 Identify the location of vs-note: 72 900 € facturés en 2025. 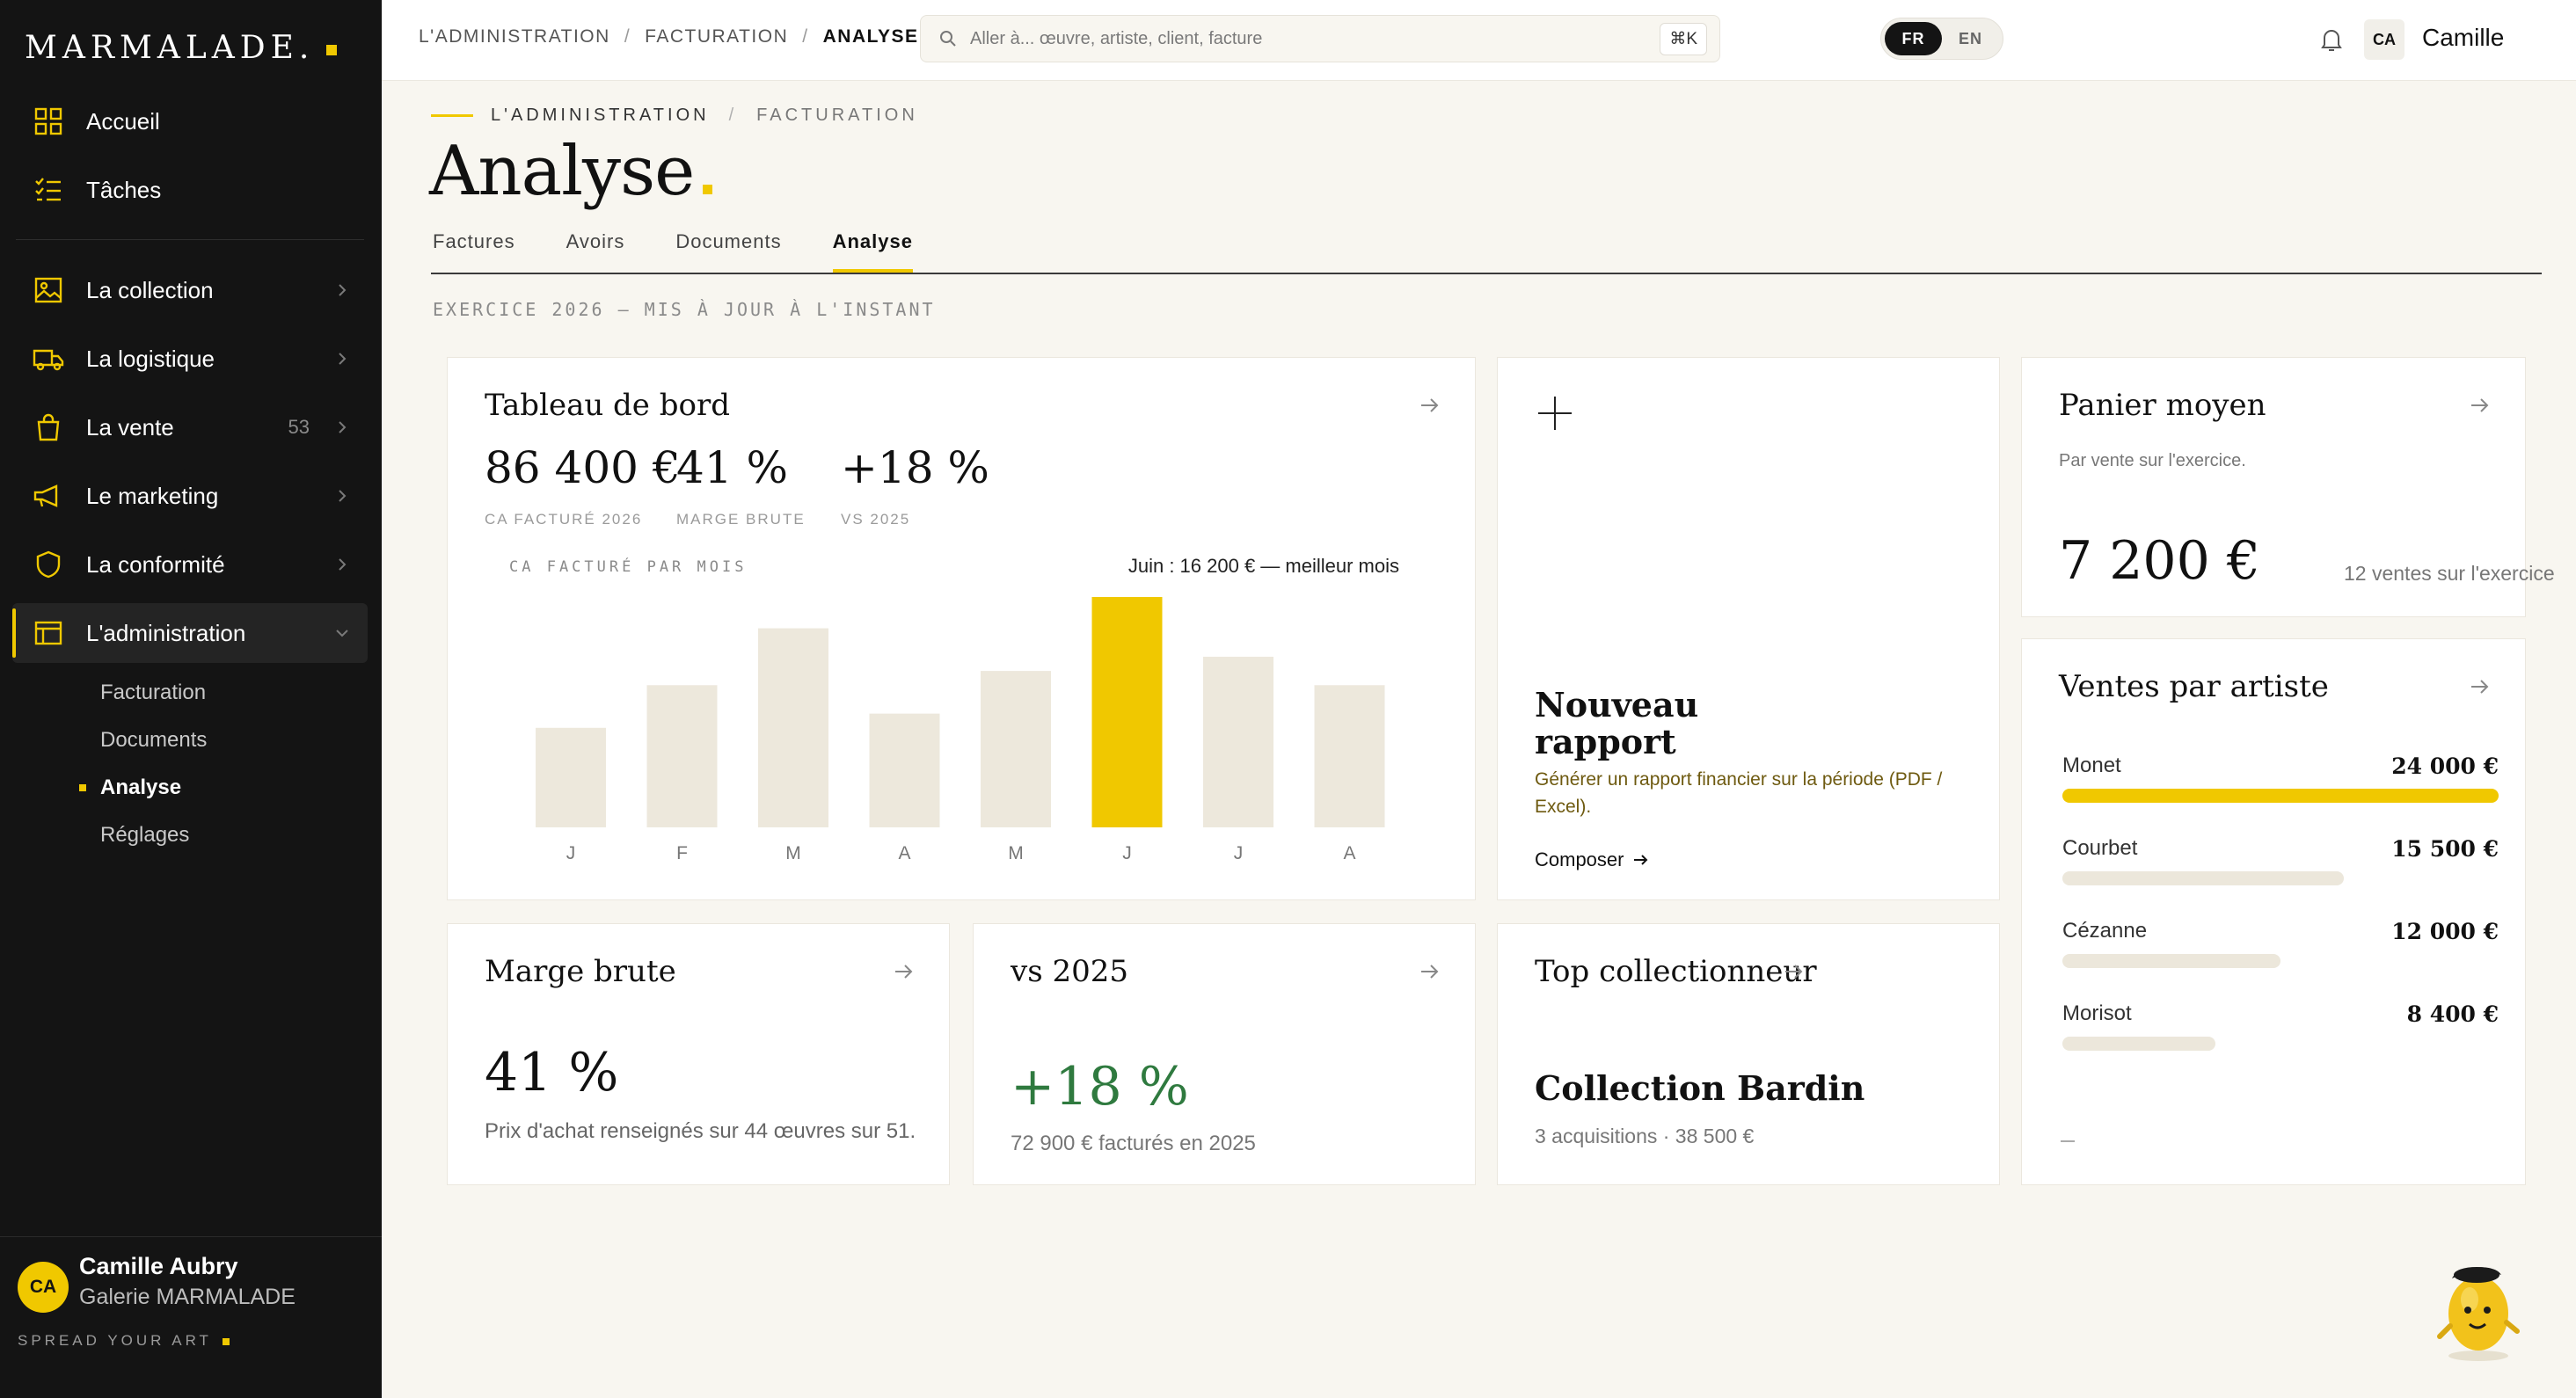
(1133, 1143).